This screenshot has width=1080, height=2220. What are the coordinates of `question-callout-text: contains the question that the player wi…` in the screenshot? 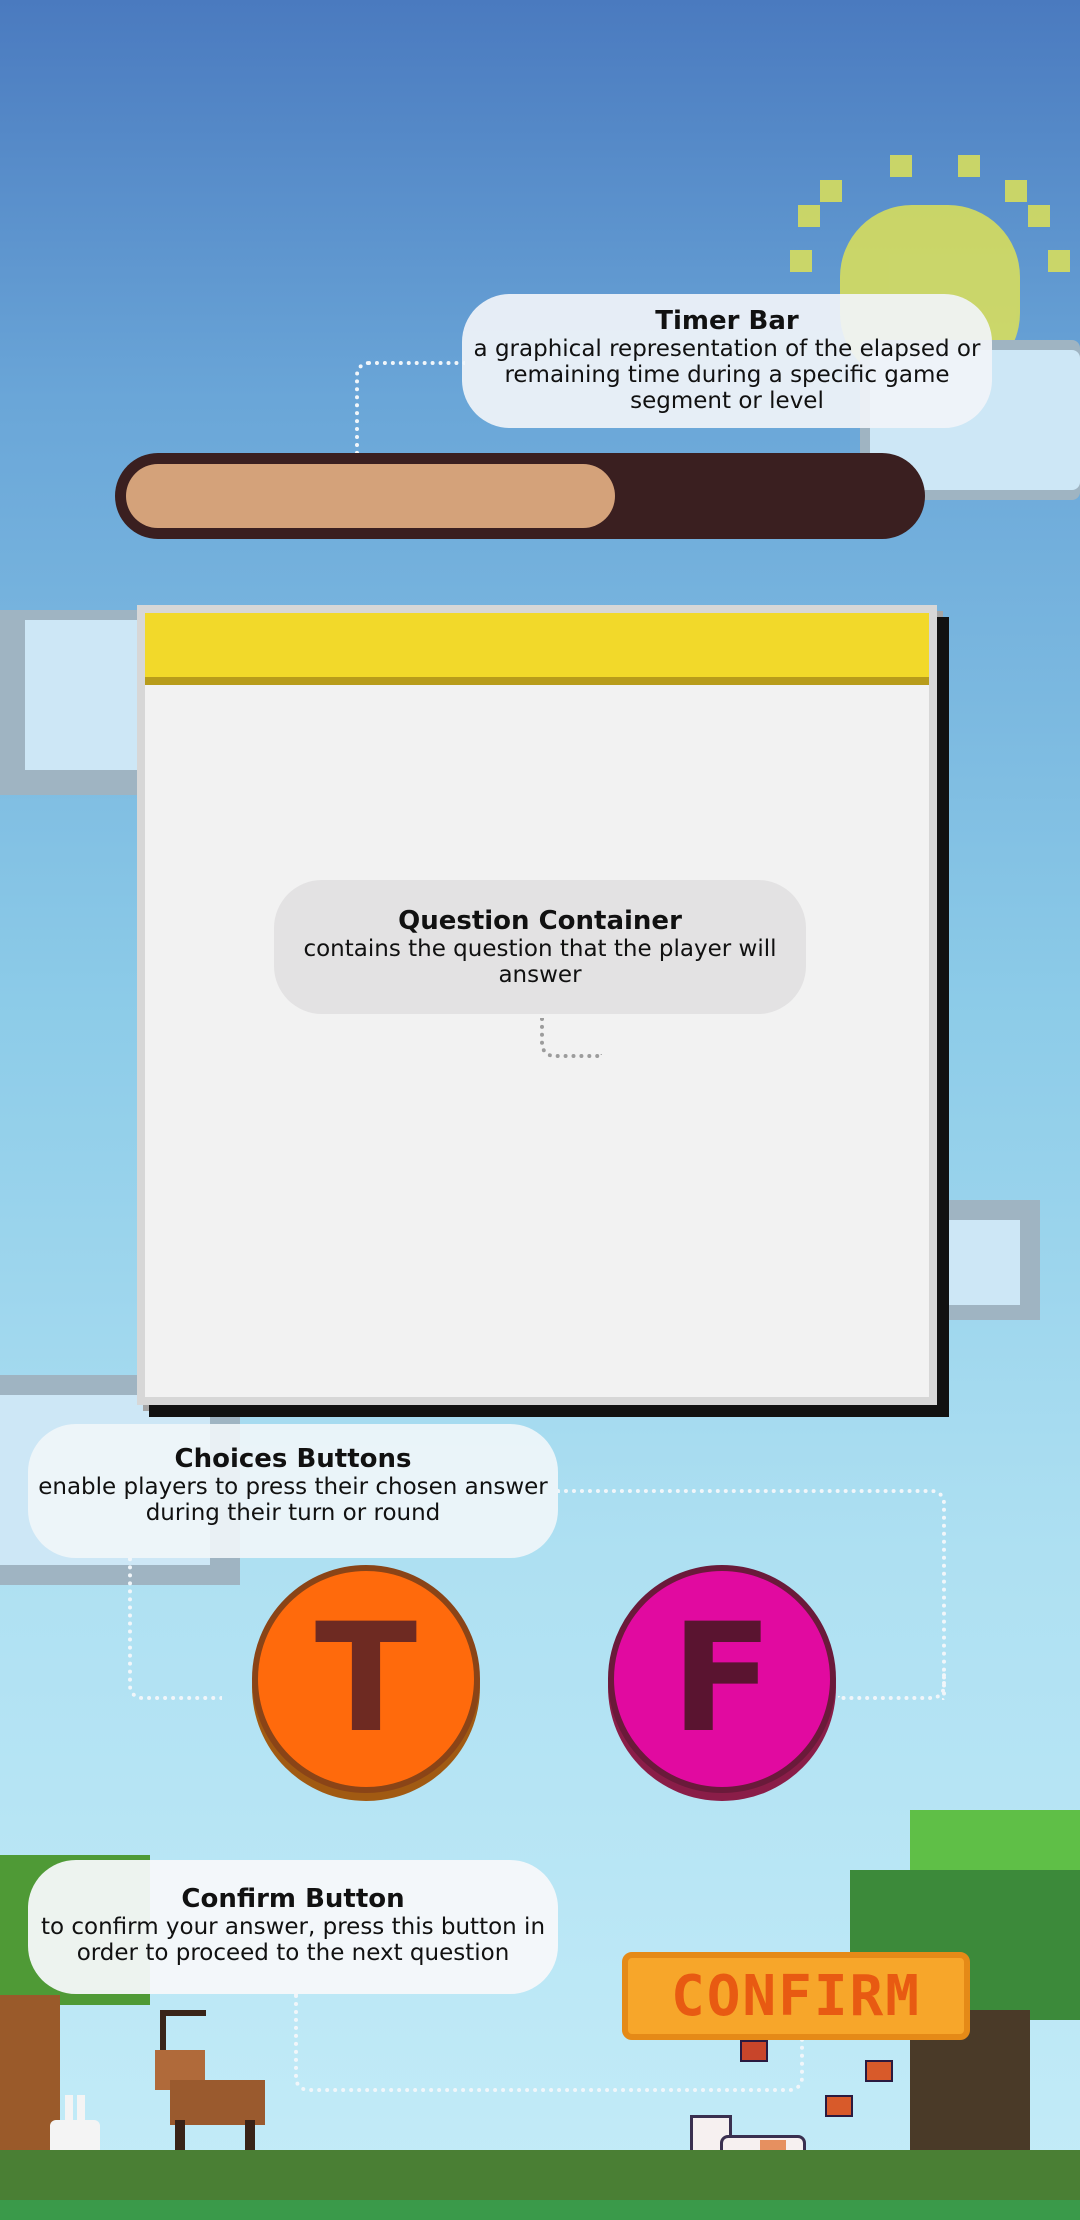 It's located at (540, 962).